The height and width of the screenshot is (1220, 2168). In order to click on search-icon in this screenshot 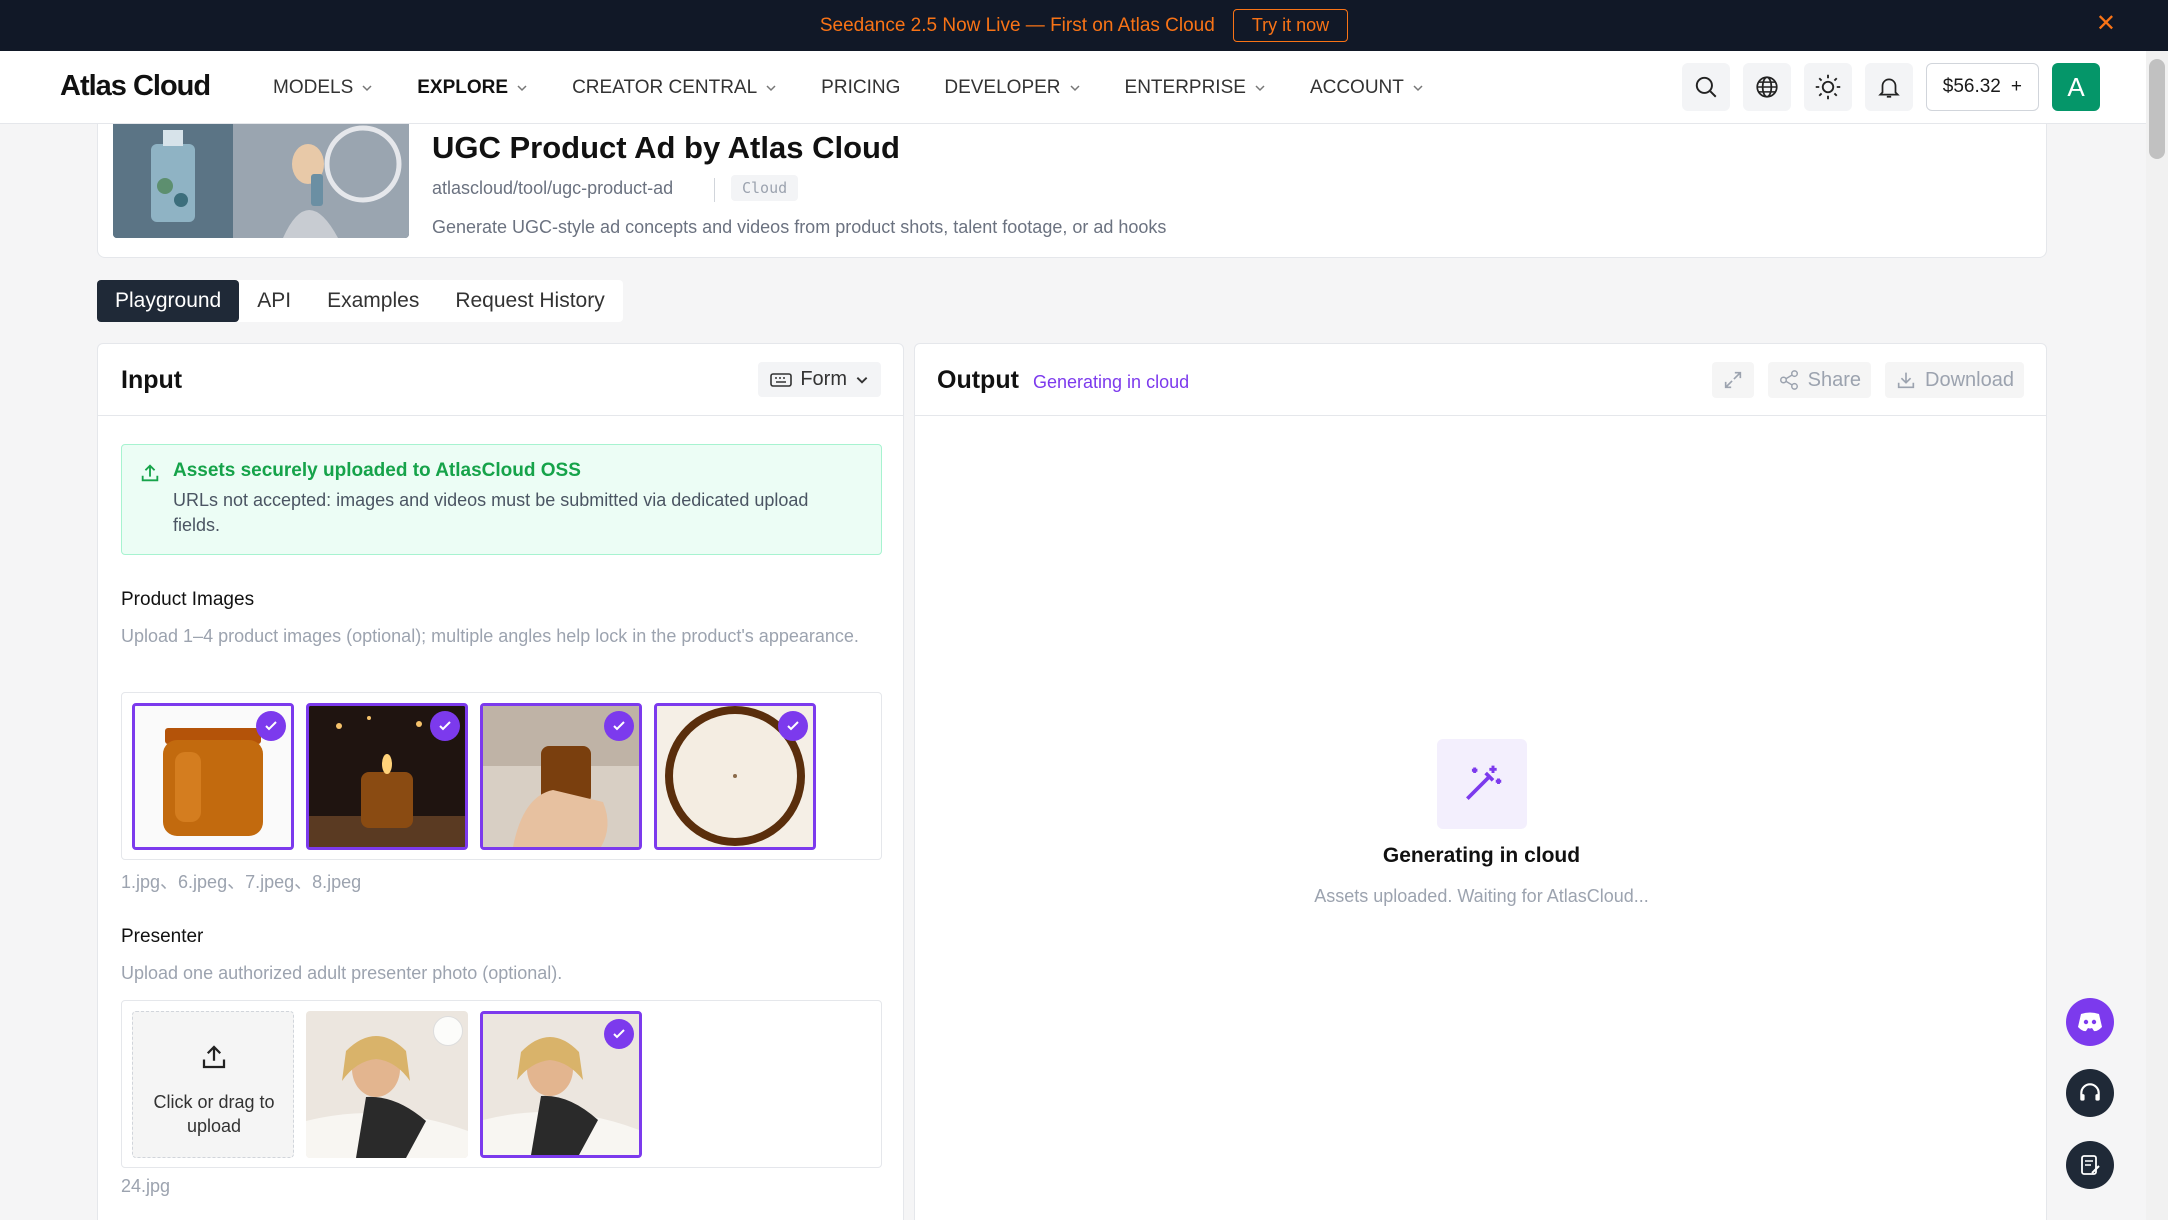, I will do `click(1706, 87)`.